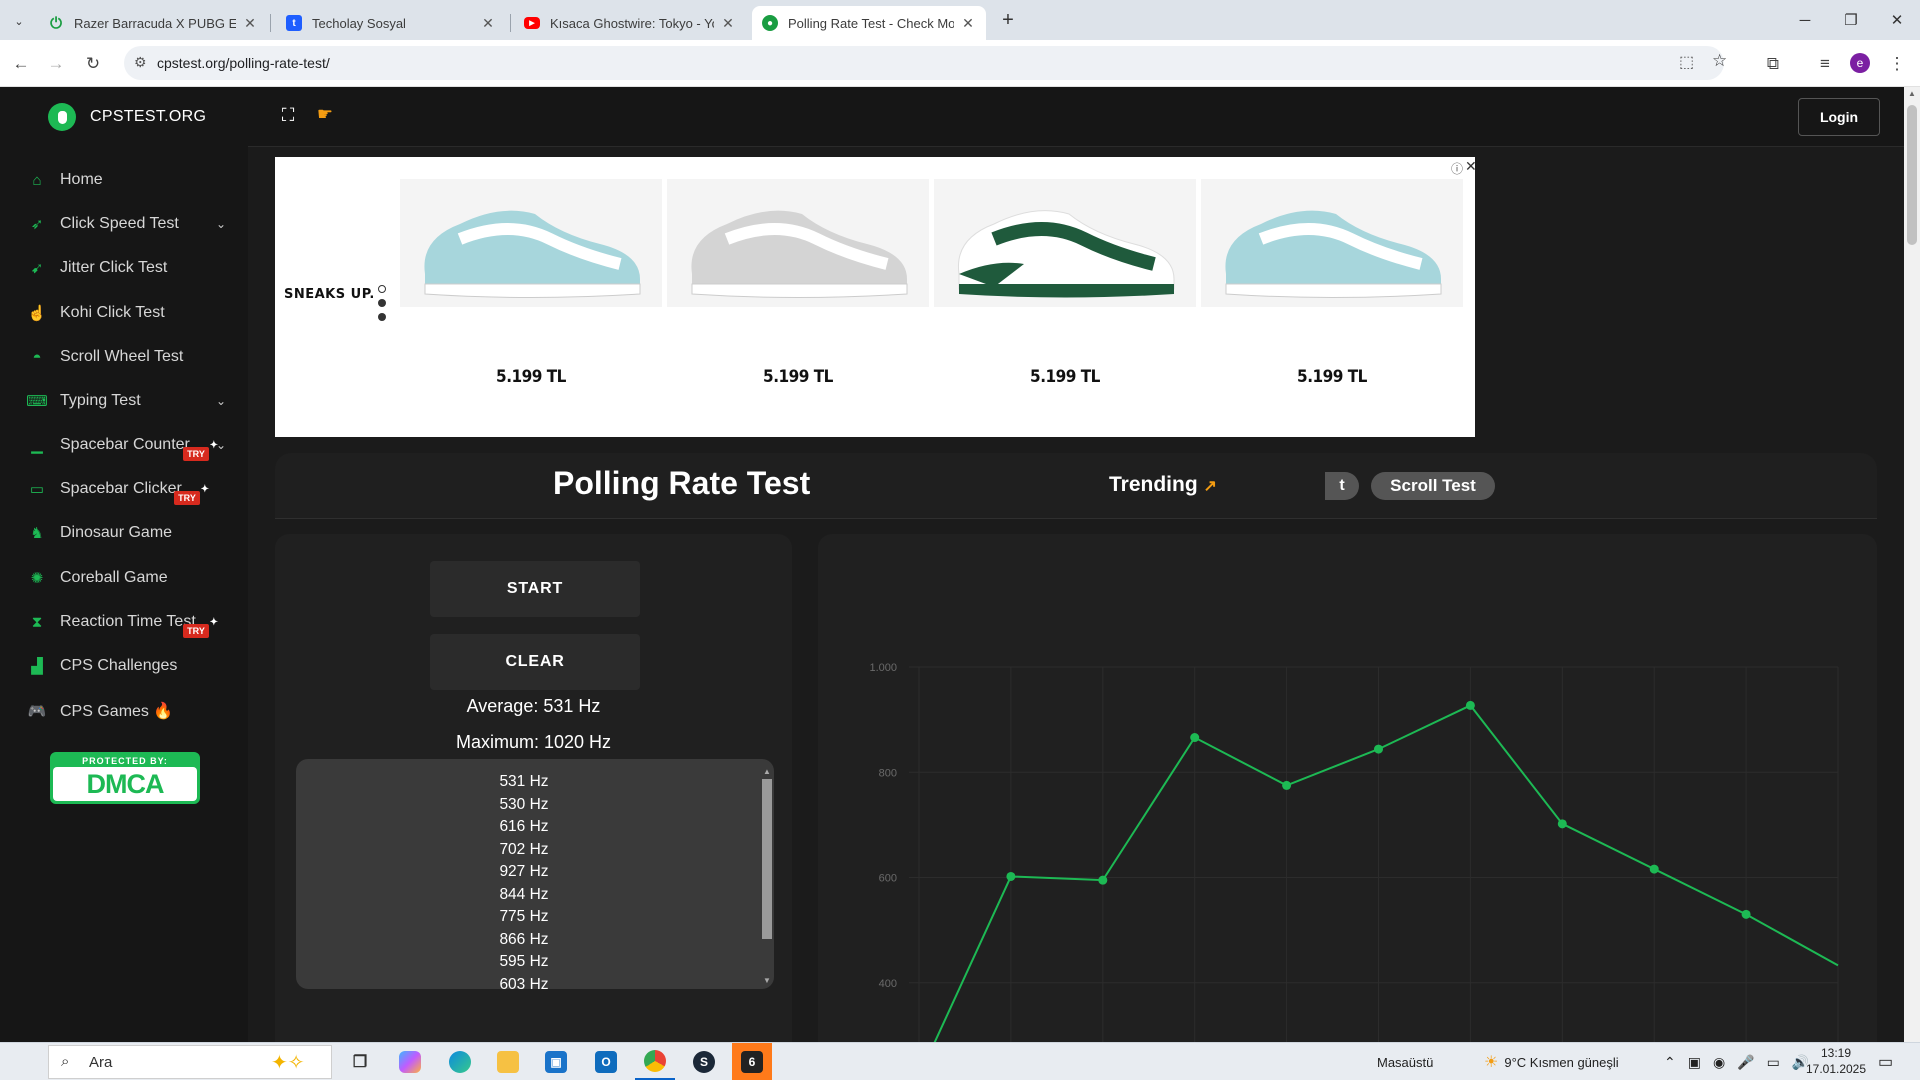  I want to click on close-window-button: ✕, so click(1897, 20).